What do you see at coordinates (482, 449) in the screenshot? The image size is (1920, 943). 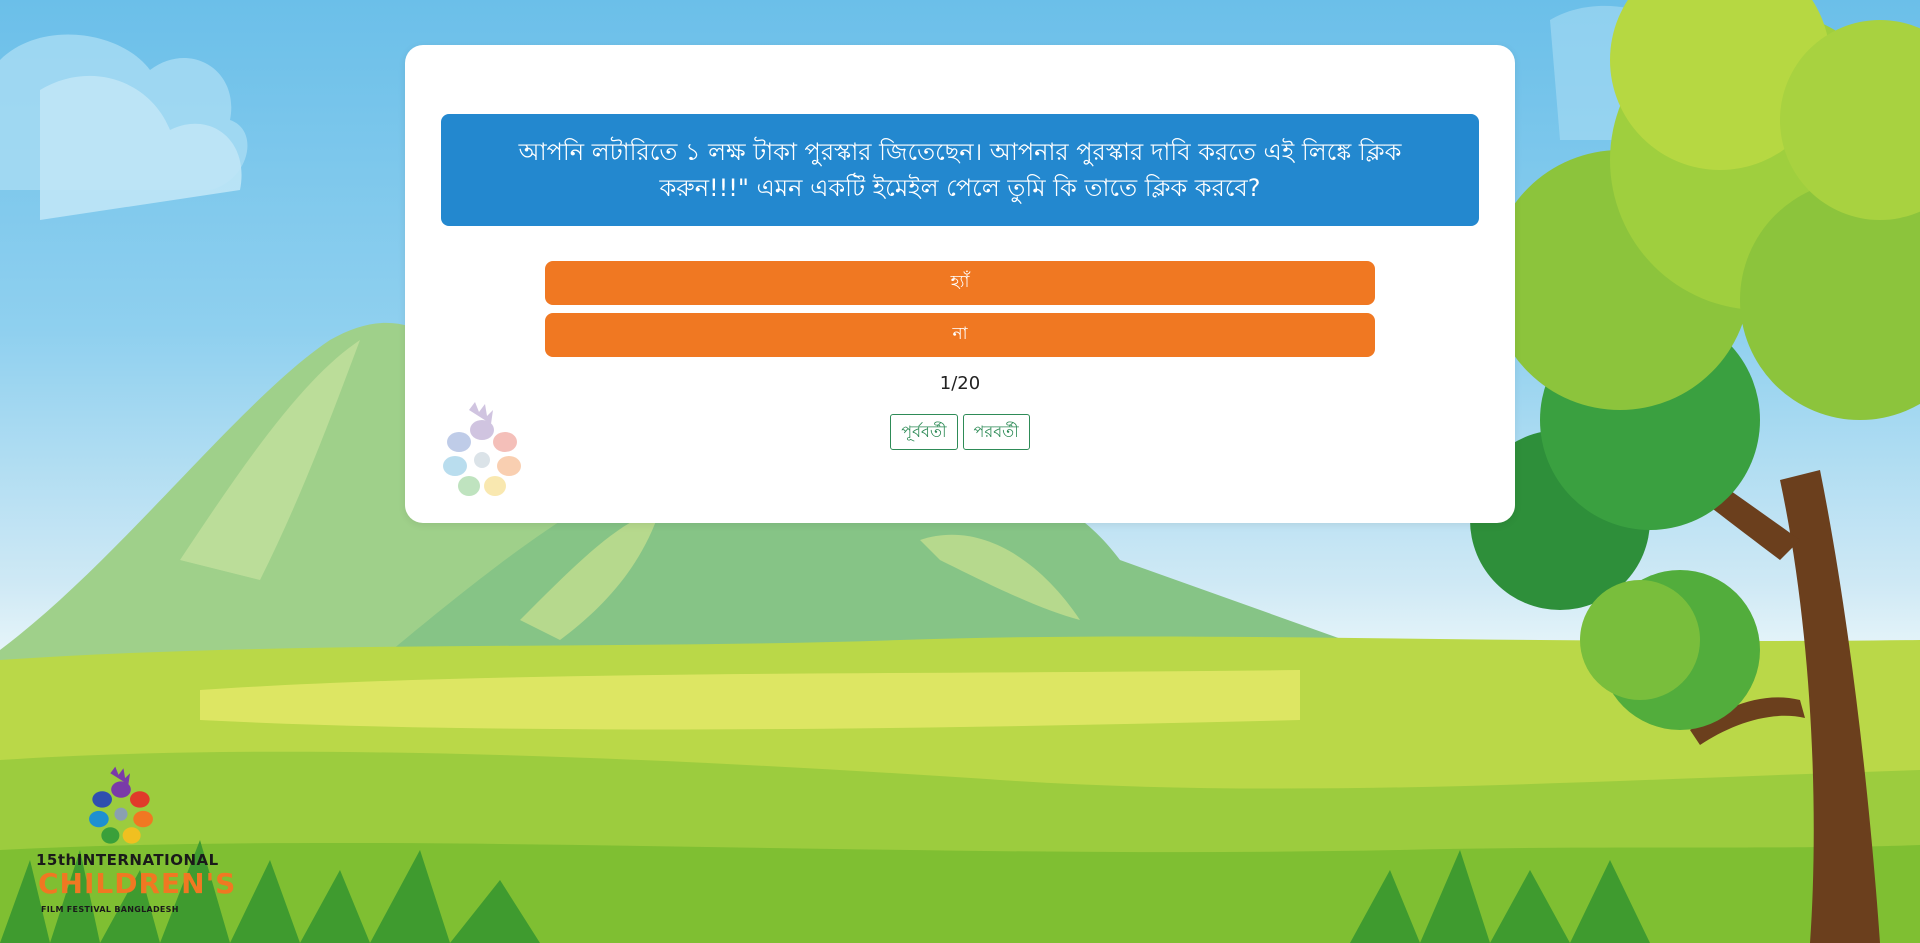 I see `festival-watermark-icon` at bounding box center [482, 449].